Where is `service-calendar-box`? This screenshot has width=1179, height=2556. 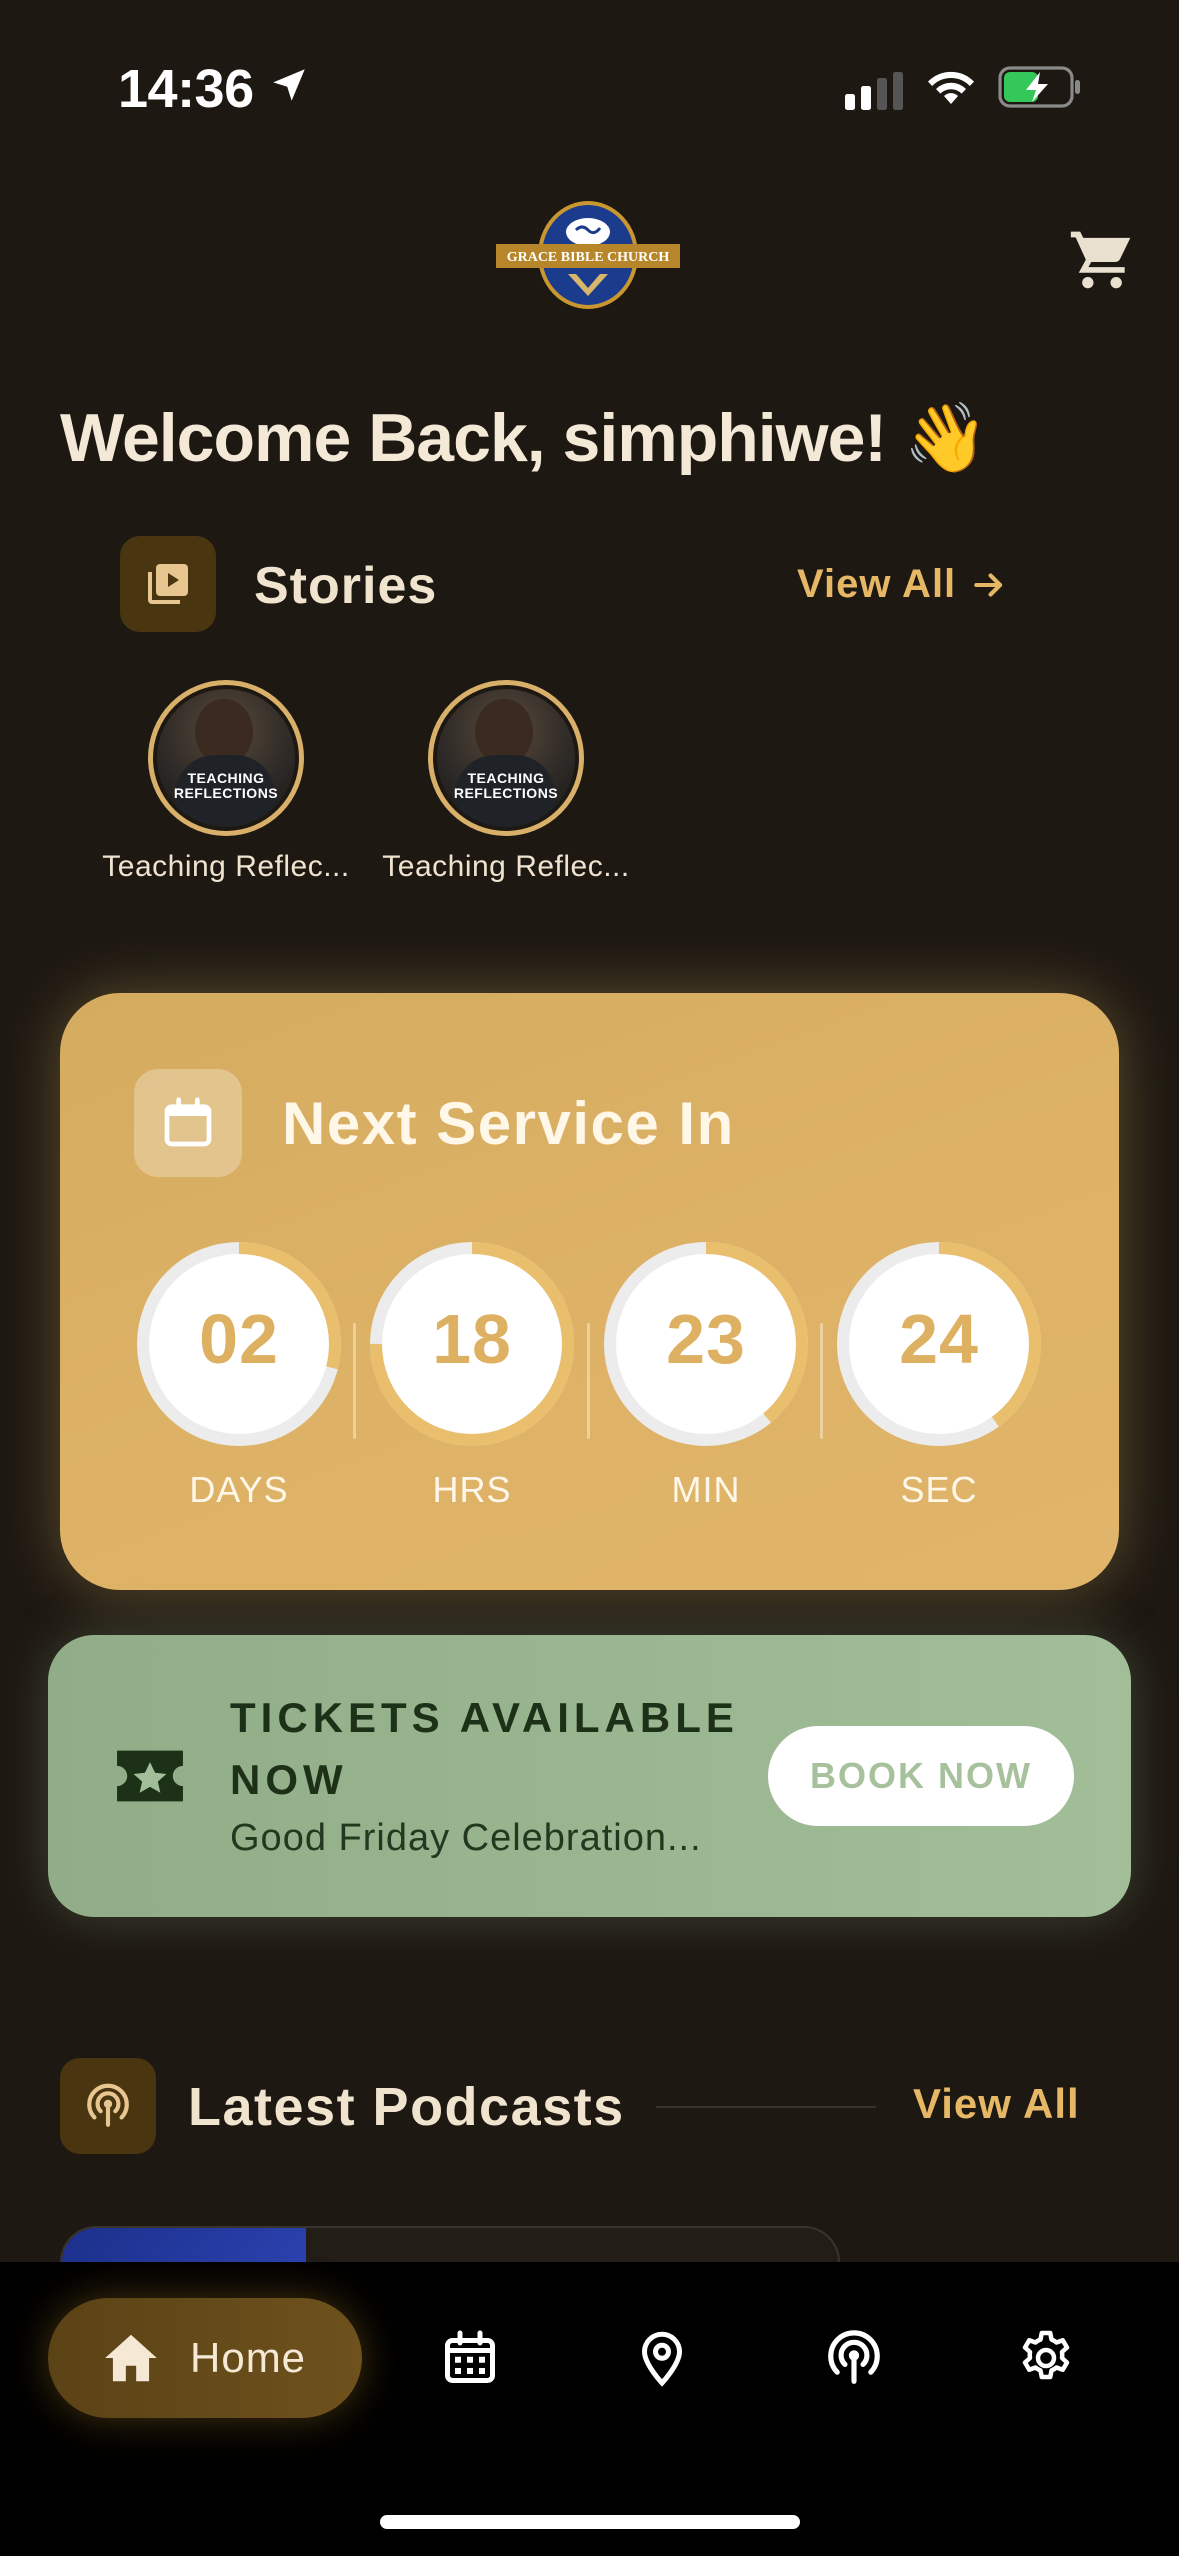
service-calendar-box is located at coordinates (188, 1123).